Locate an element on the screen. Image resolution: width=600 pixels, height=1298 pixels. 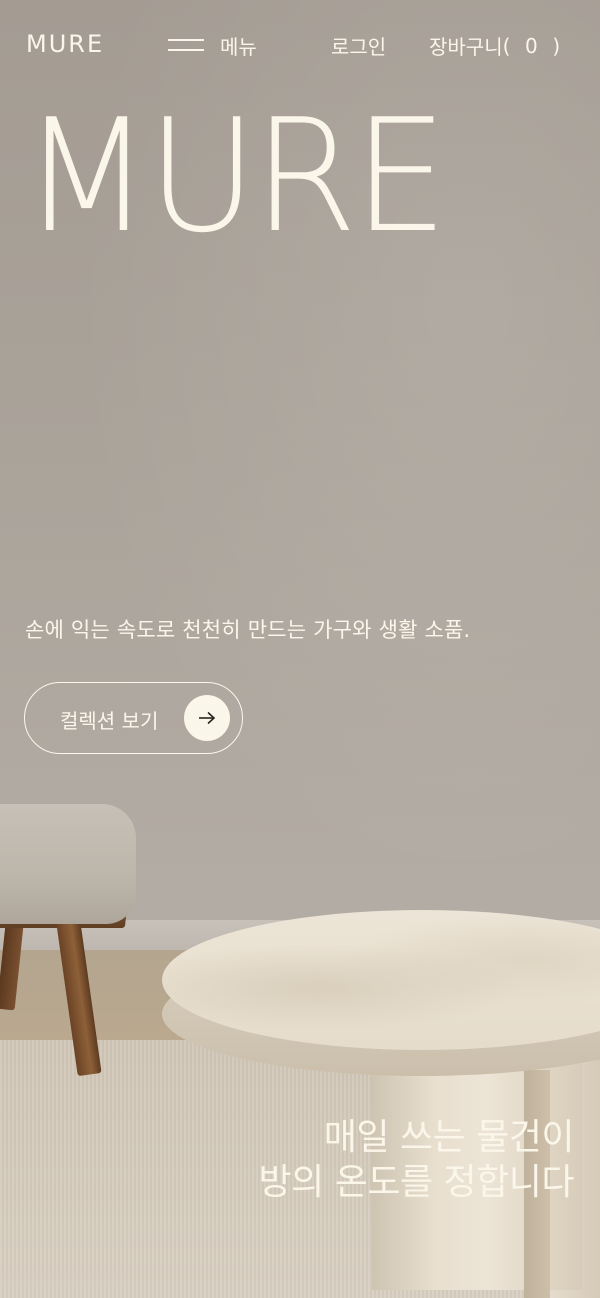
menu-label: 메뉴 is located at coordinates (238, 46).